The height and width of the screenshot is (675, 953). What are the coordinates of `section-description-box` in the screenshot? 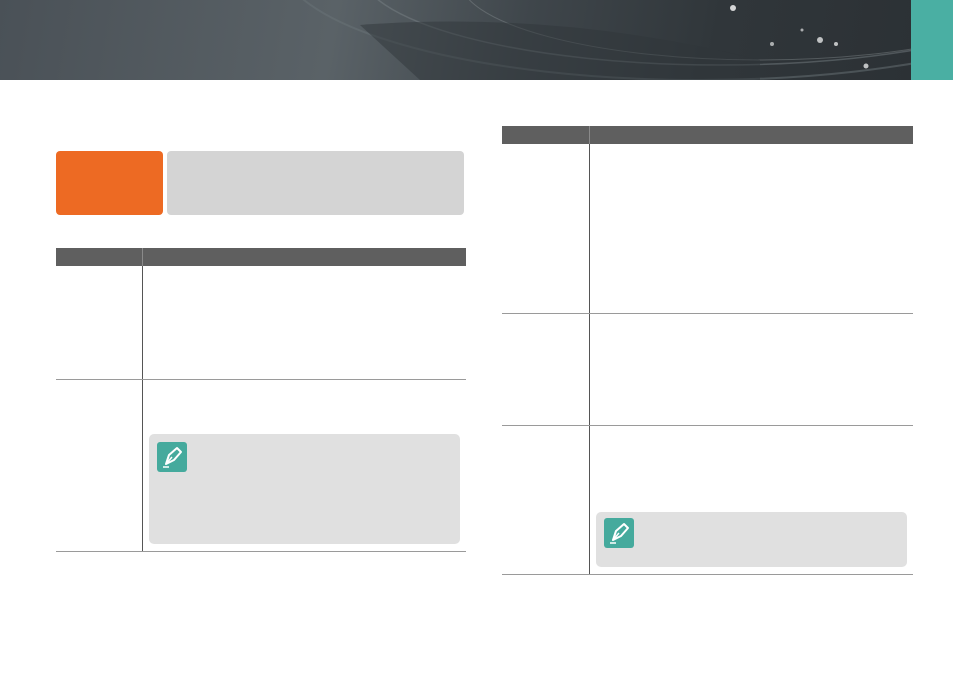 It's located at (315, 183).